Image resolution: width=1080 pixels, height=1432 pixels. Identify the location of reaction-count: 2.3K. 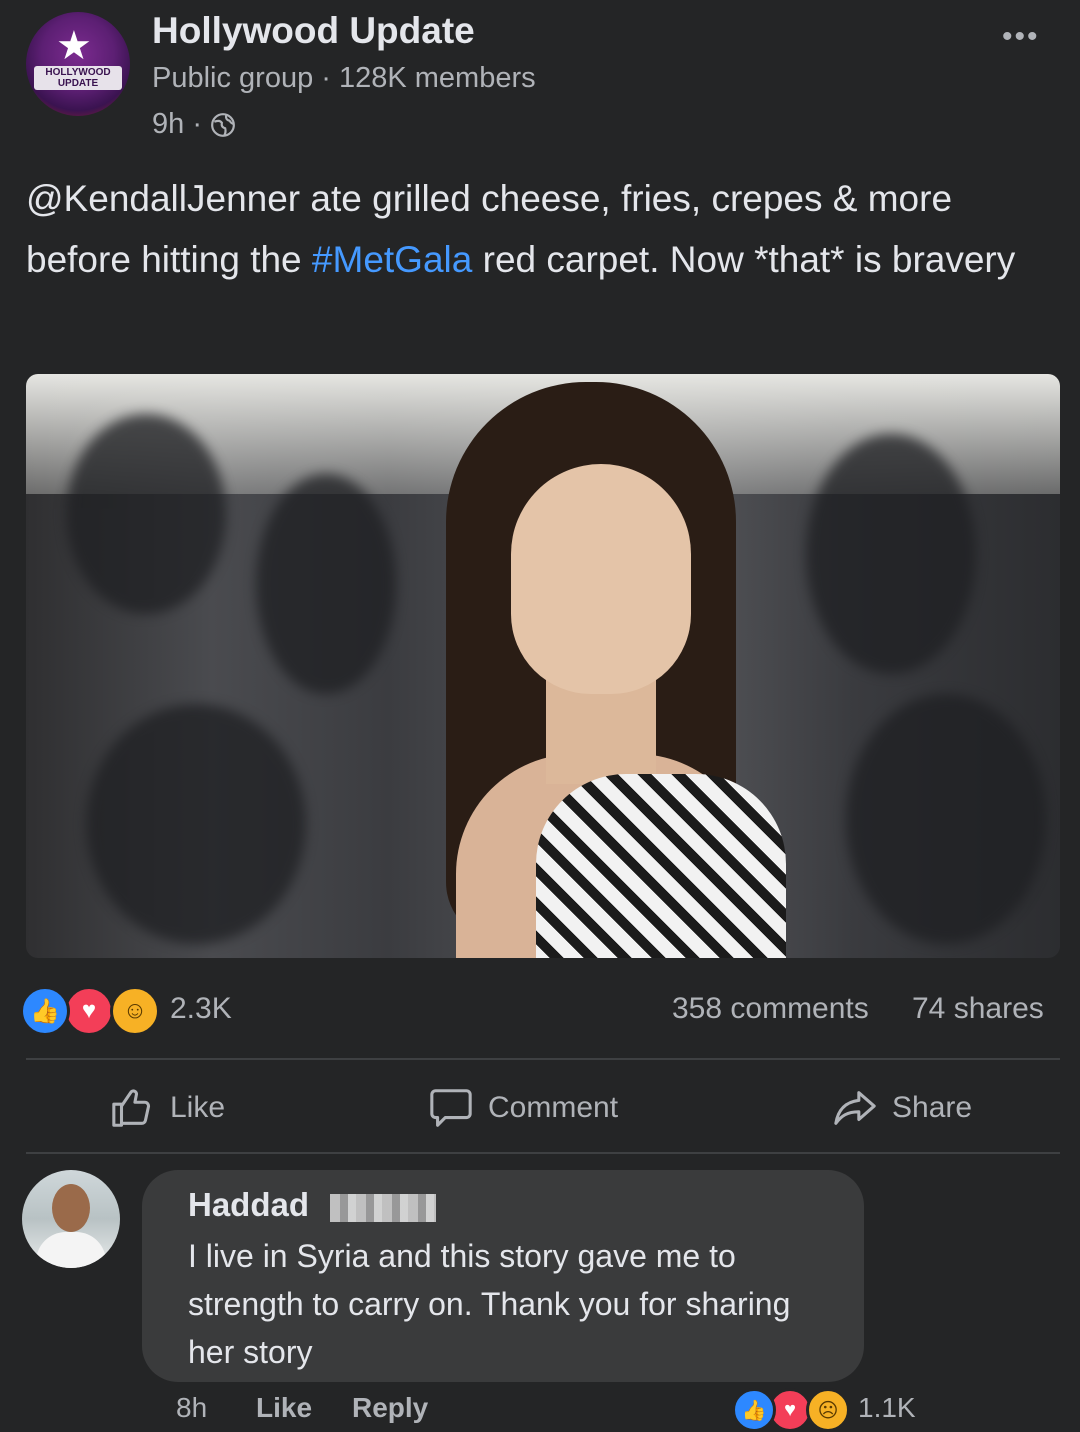
(201, 1009).